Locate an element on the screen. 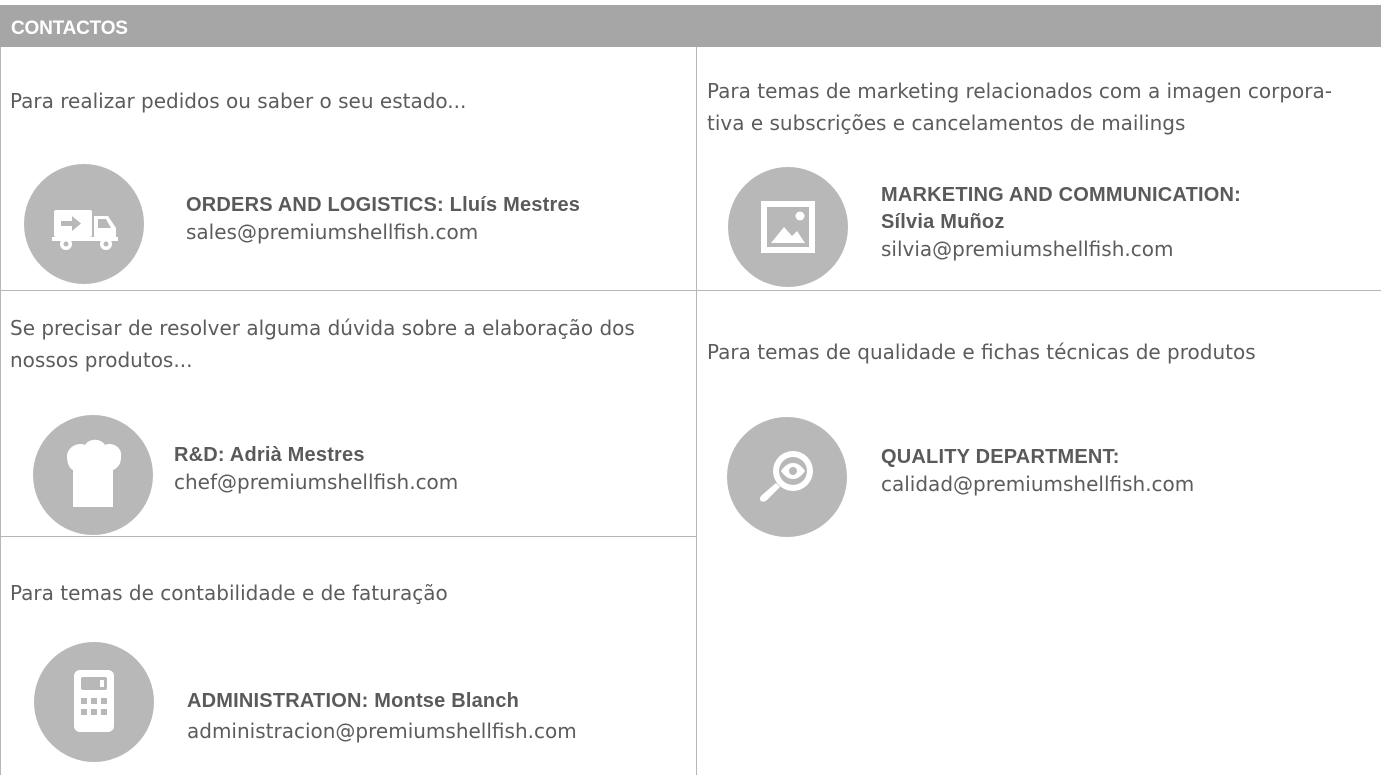 The height and width of the screenshot is (775, 1381). contacts-header: CONTACTOS is located at coordinates (690, 26).